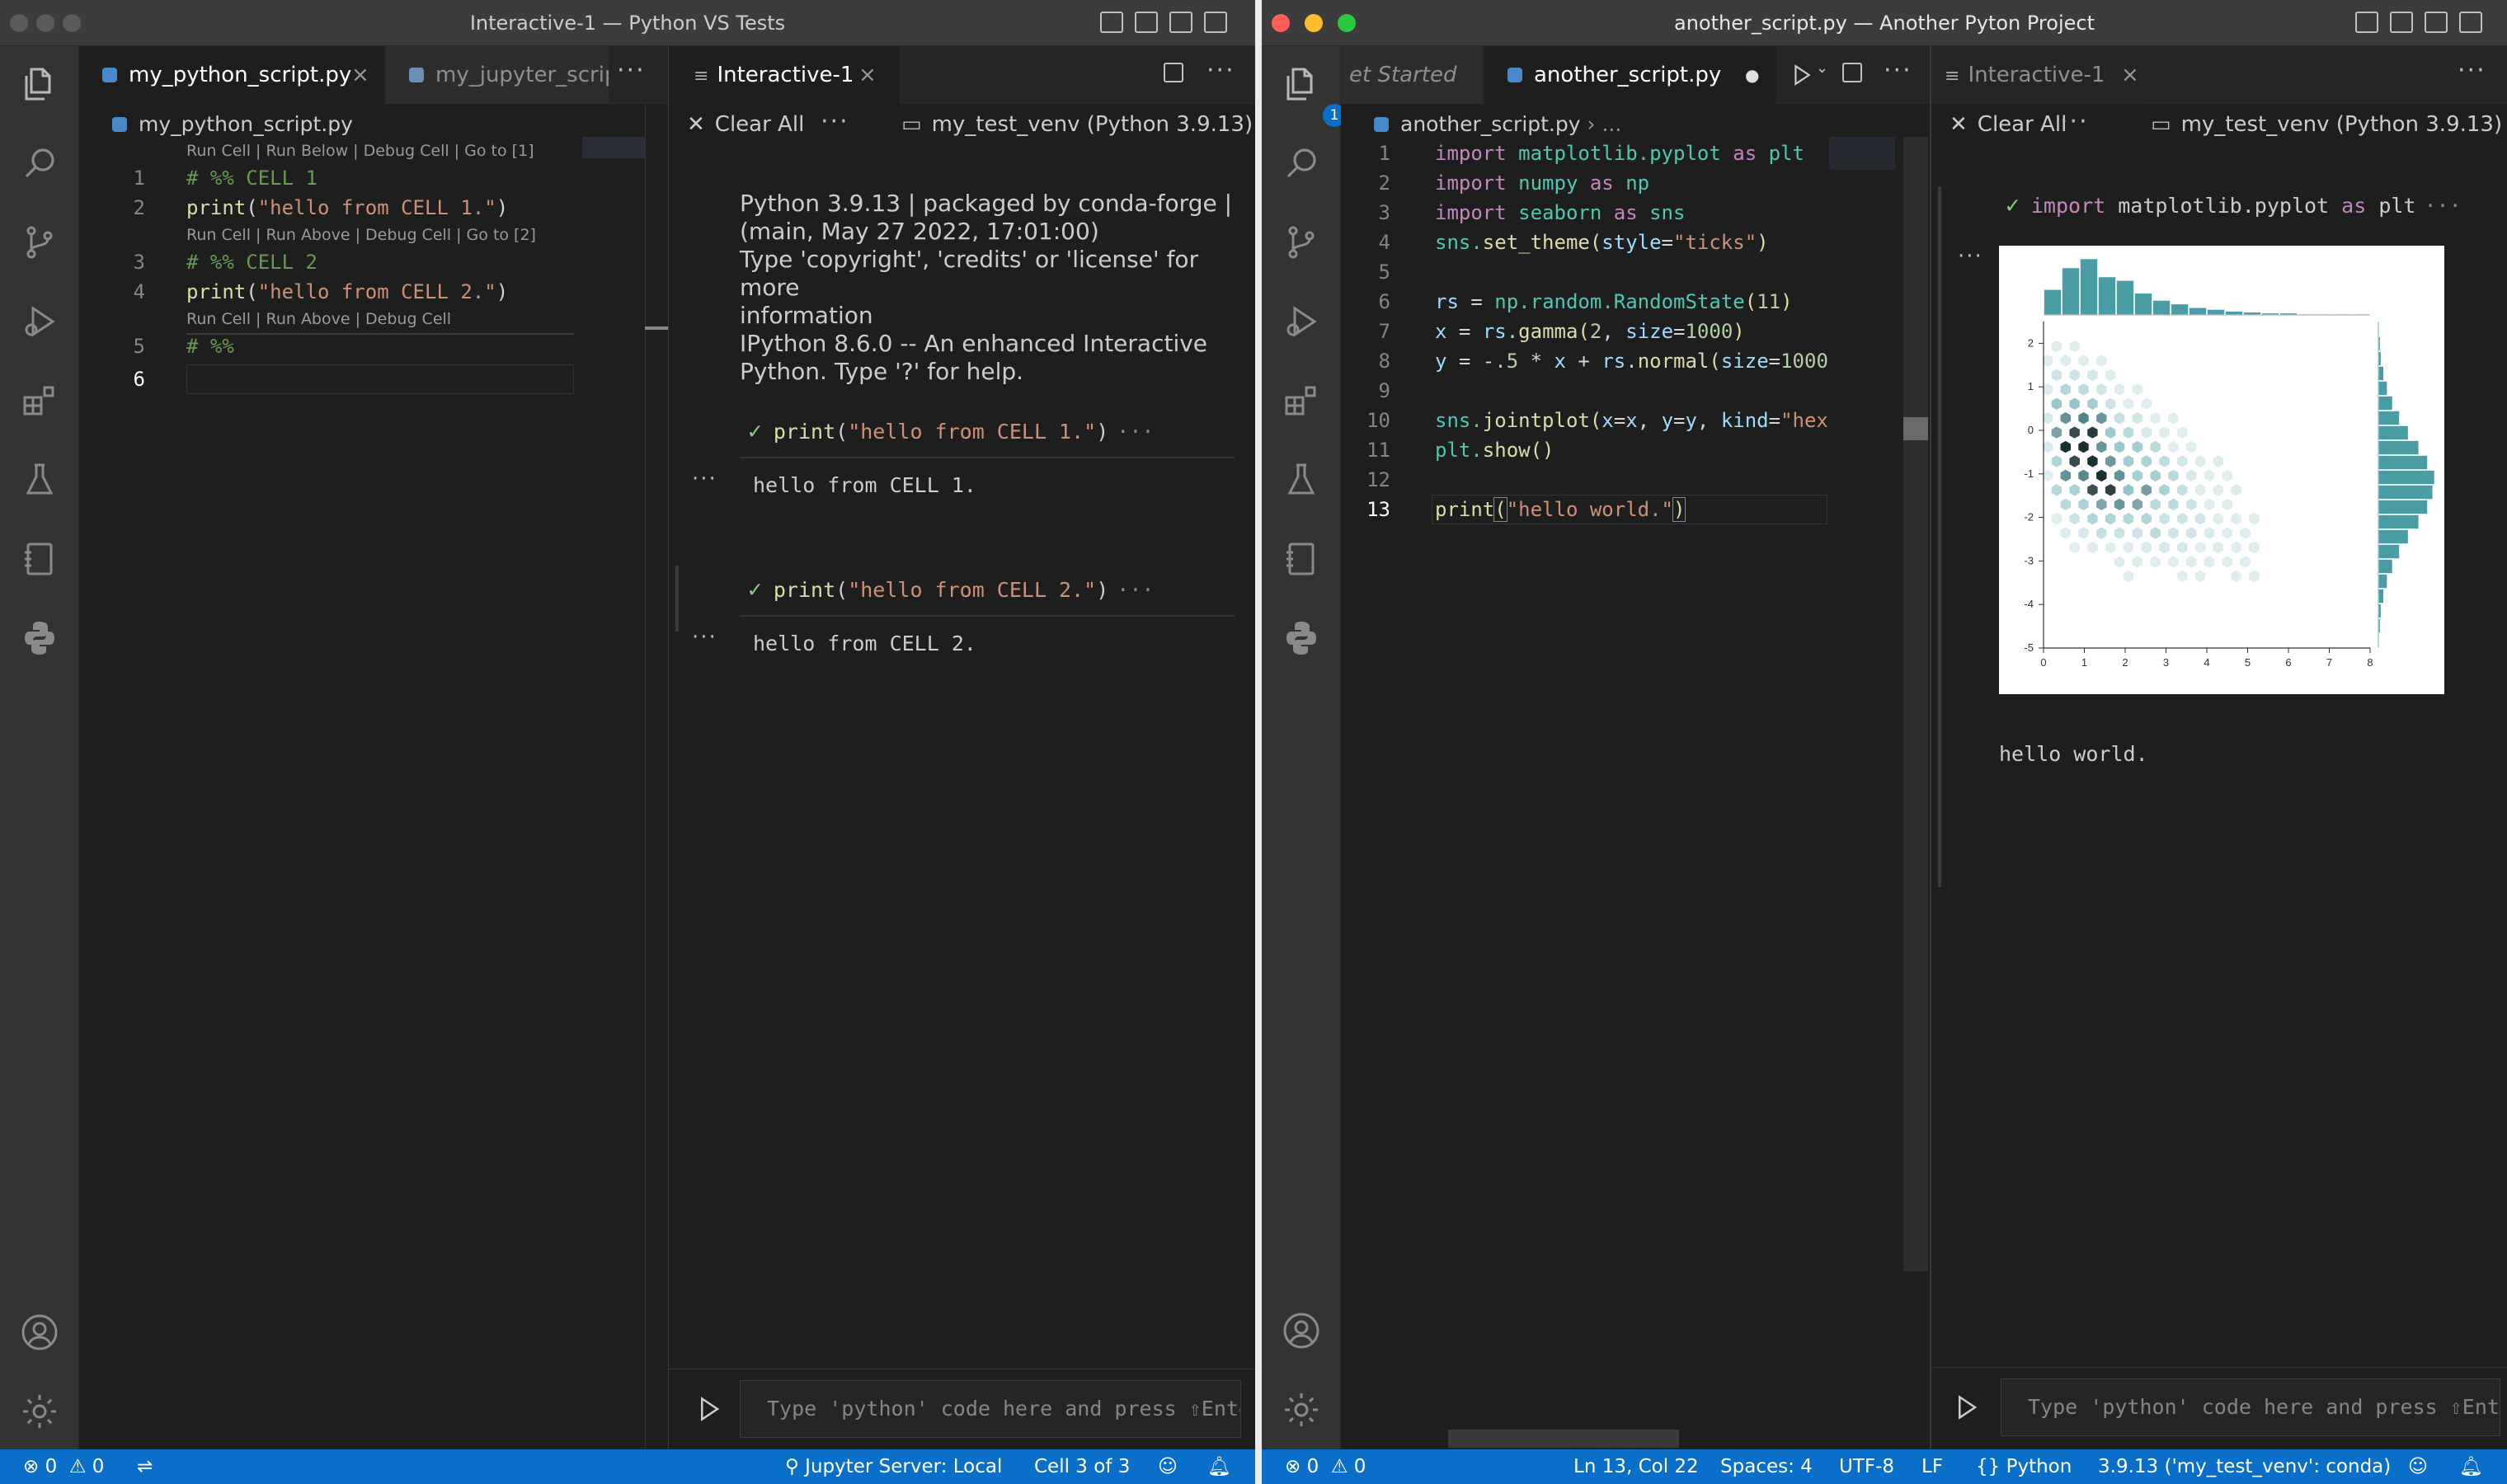 The width and height of the screenshot is (2507, 1484). What do you see at coordinates (318, 319) in the screenshot?
I see `code-lens-cell-3: Run Cell | Run Above | Debug Cell` at bounding box center [318, 319].